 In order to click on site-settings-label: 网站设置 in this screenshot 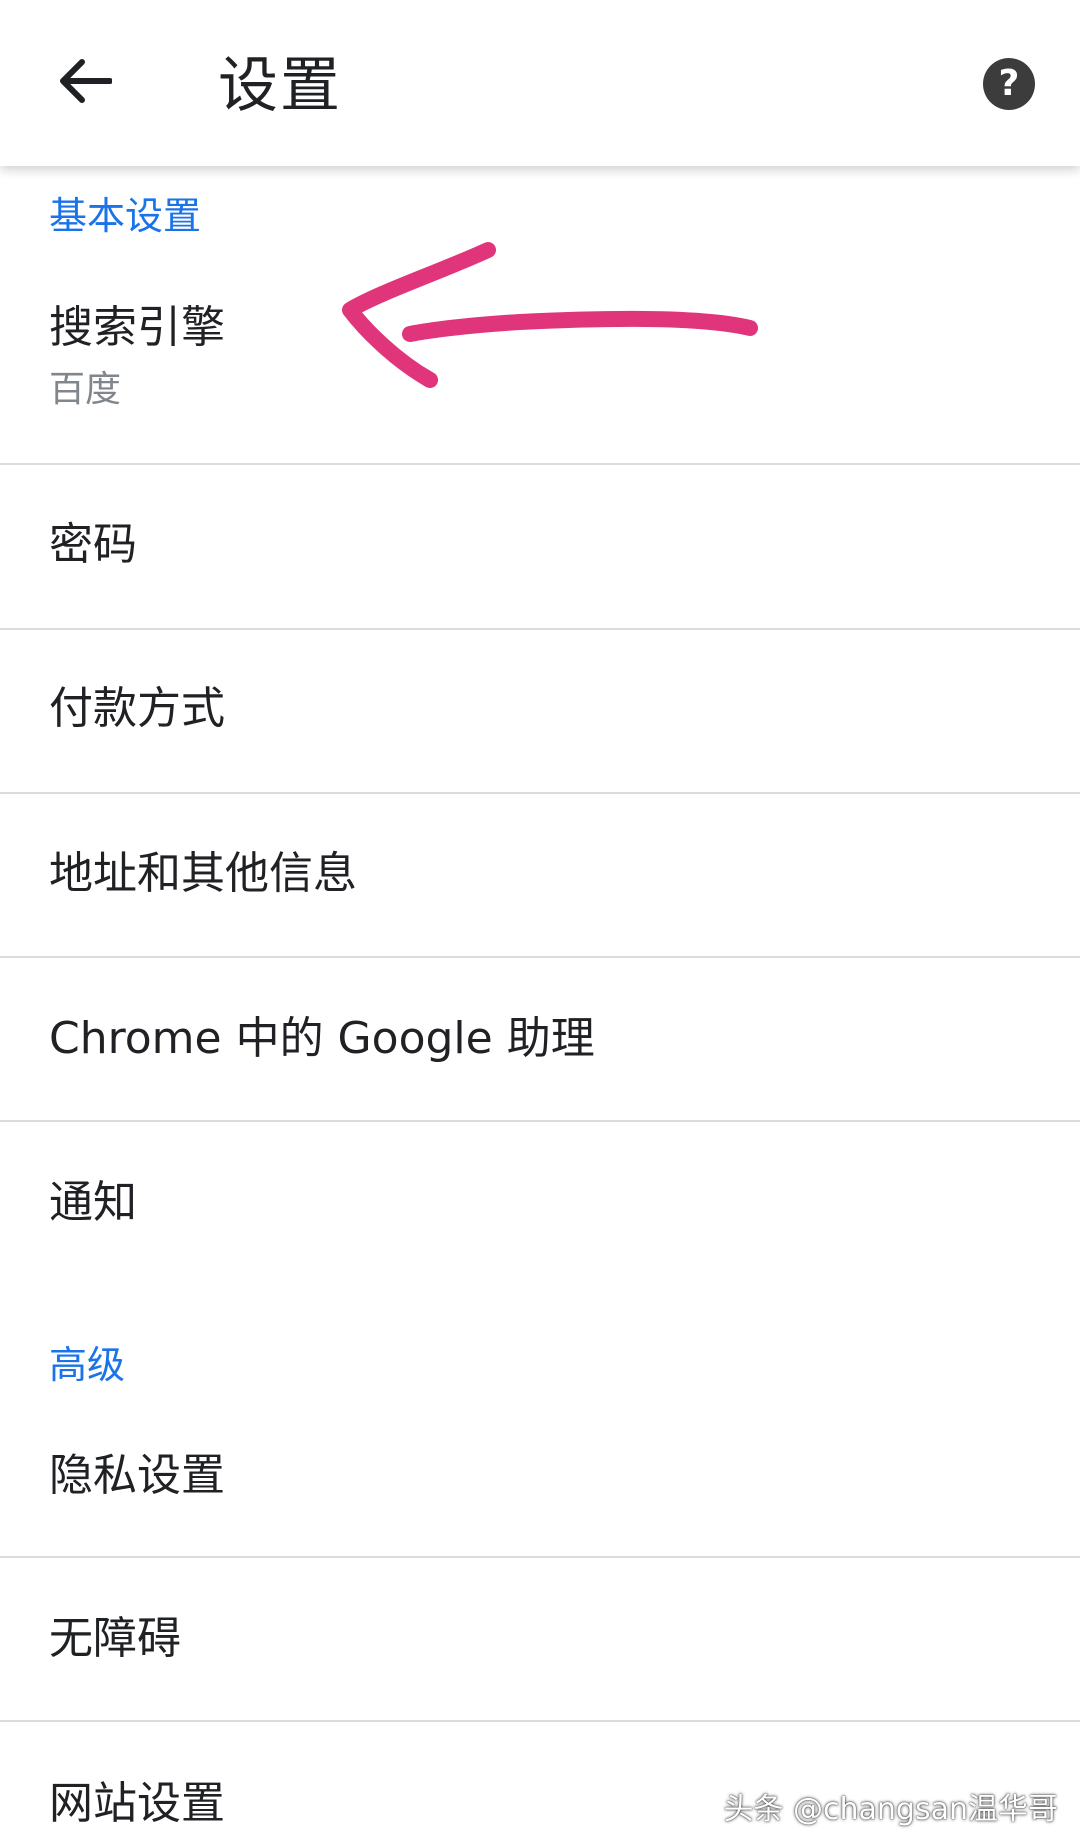, I will do `click(137, 1803)`.